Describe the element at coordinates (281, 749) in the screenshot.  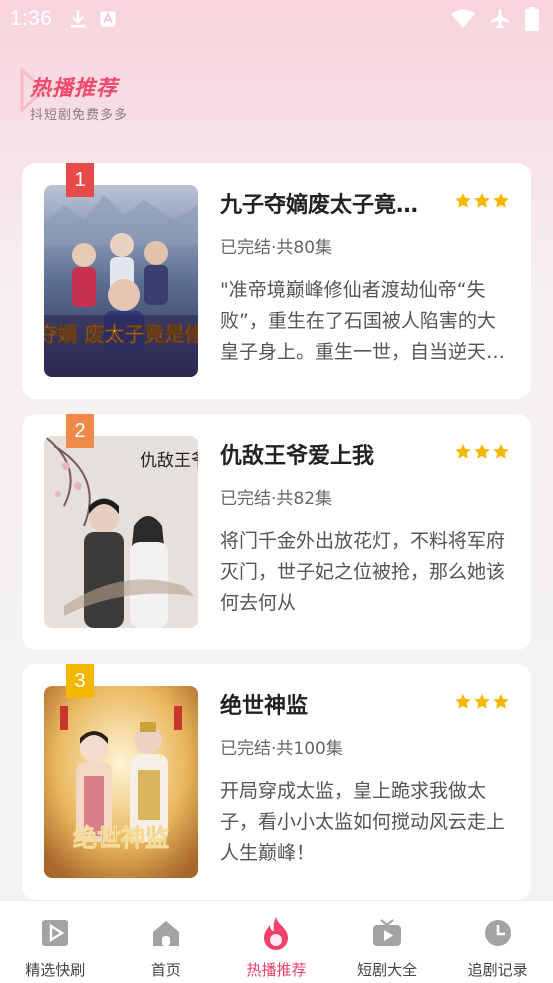
I see `episode-info: 已完结·共100集` at that location.